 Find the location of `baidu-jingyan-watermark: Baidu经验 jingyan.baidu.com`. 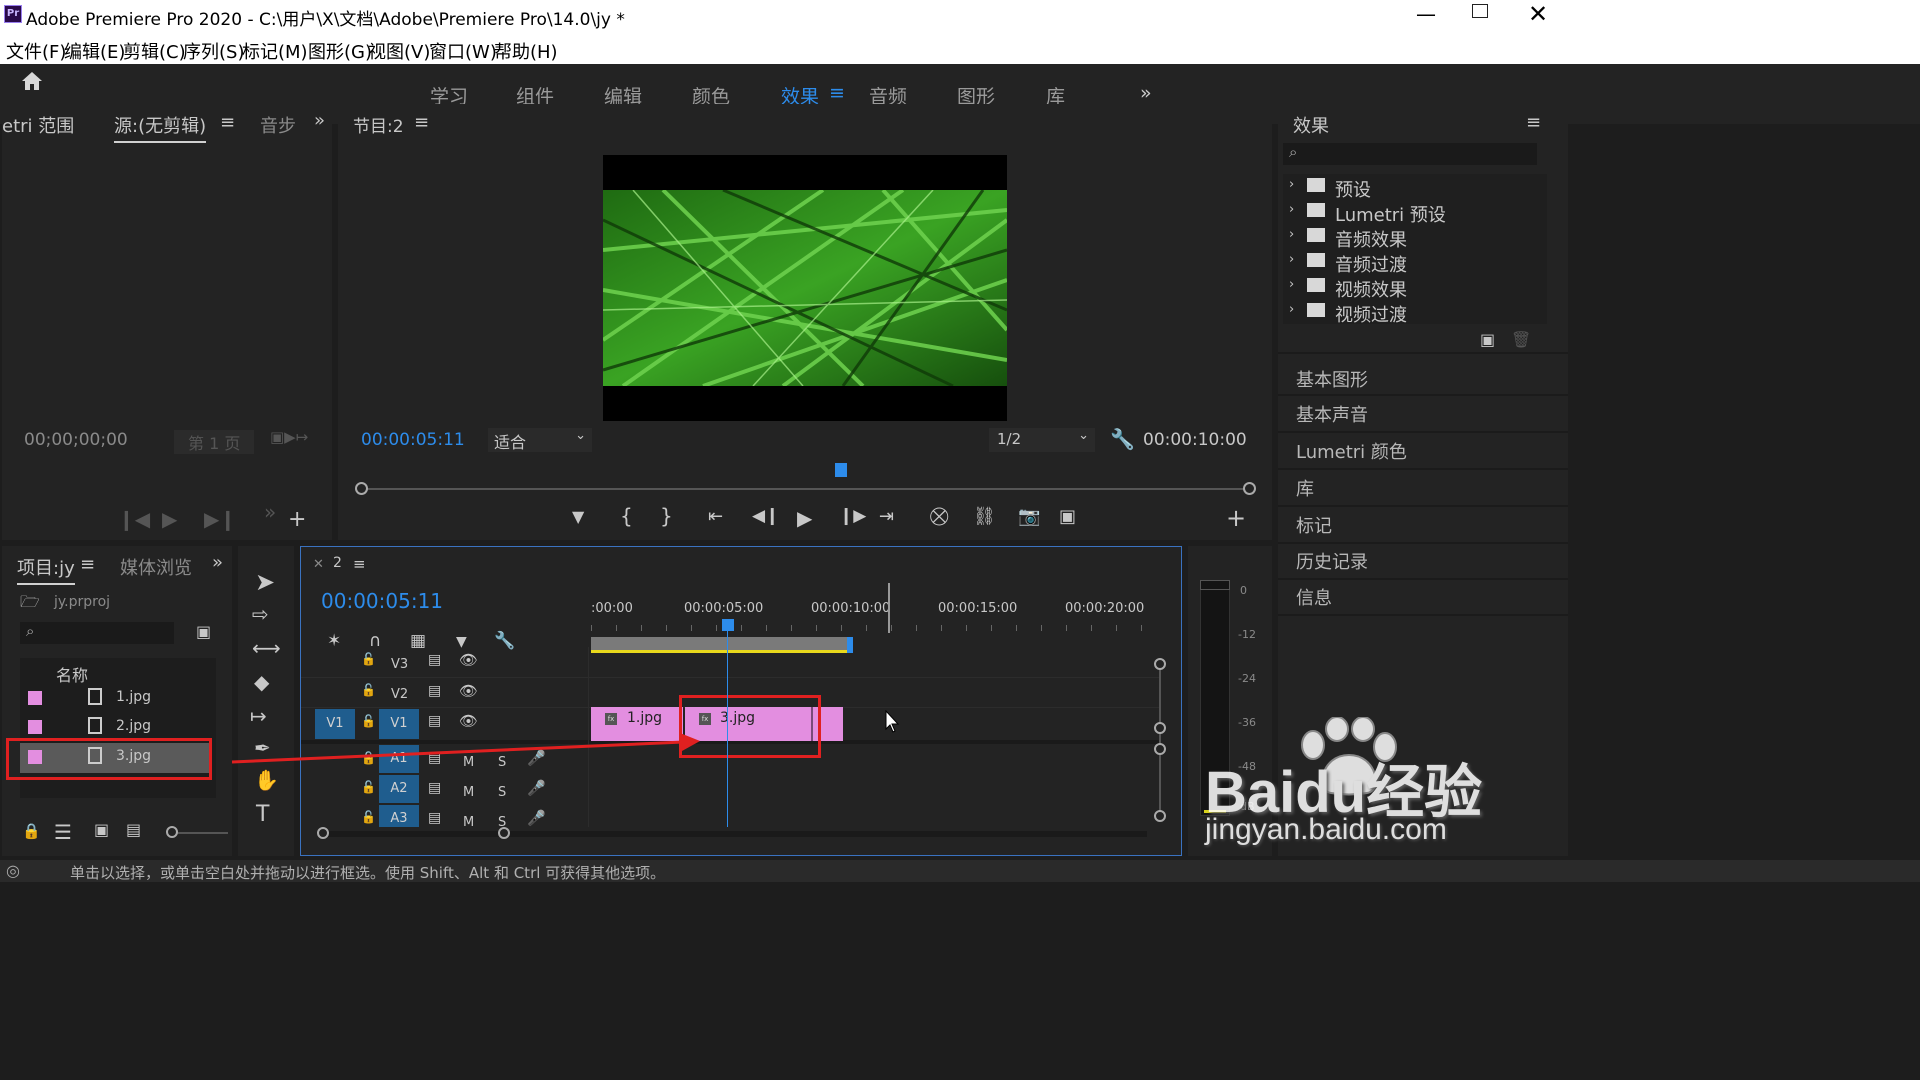

baidu-jingyan-watermark: Baidu经验 jingyan.baidu.com is located at coordinates (1355, 785).